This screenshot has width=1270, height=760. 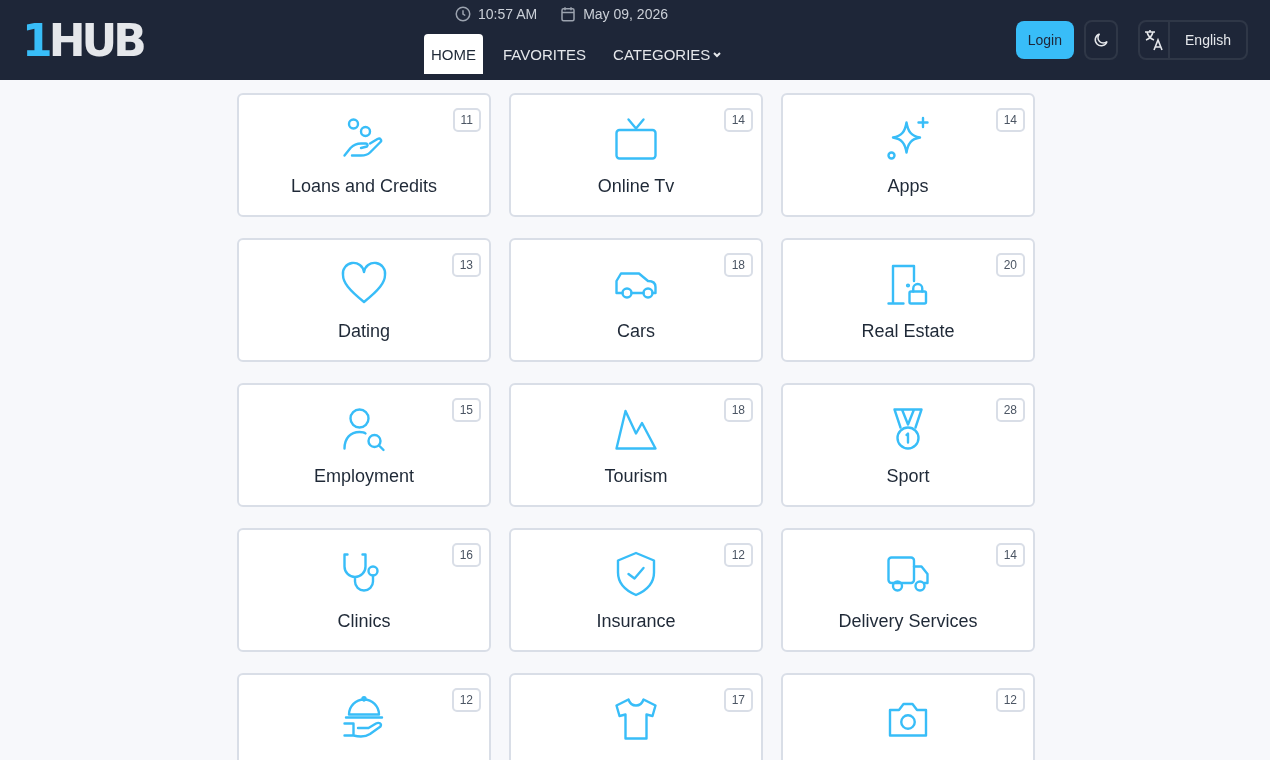 What do you see at coordinates (908, 186) in the screenshot?
I see `category-label: Apps` at bounding box center [908, 186].